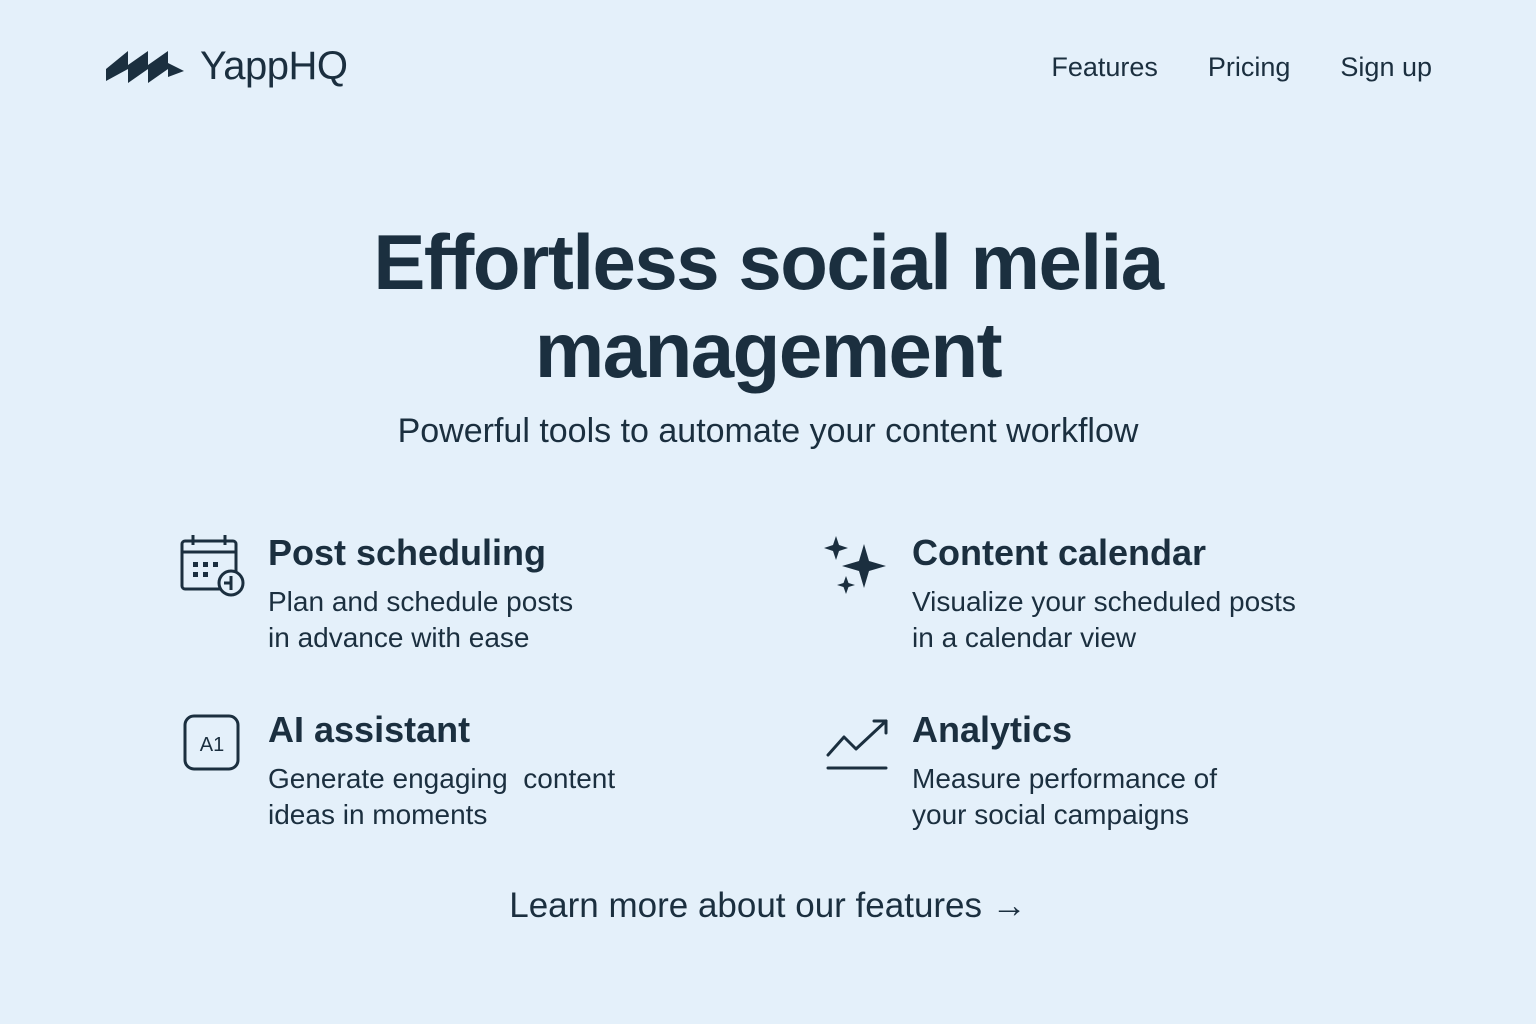 This screenshot has height=1024, width=1536. What do you see at coordinates (1065, 778) in the screenshot?
I see `feature-desc-line1: Measure performance of` at bounding box center [1065, 778].